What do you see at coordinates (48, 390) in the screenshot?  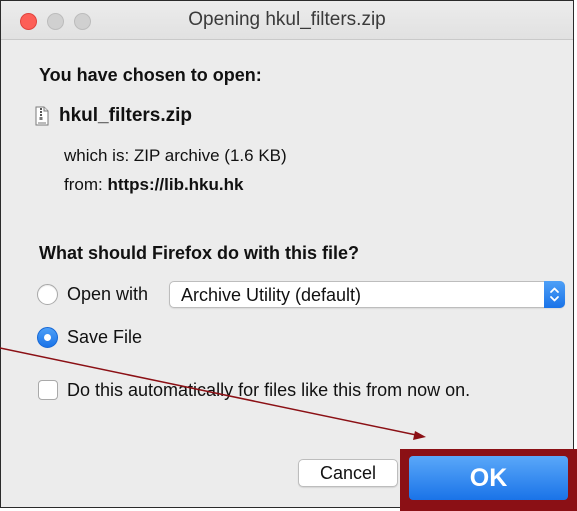 I see `auto-action-checkbox` at bounding box center [48, 390].